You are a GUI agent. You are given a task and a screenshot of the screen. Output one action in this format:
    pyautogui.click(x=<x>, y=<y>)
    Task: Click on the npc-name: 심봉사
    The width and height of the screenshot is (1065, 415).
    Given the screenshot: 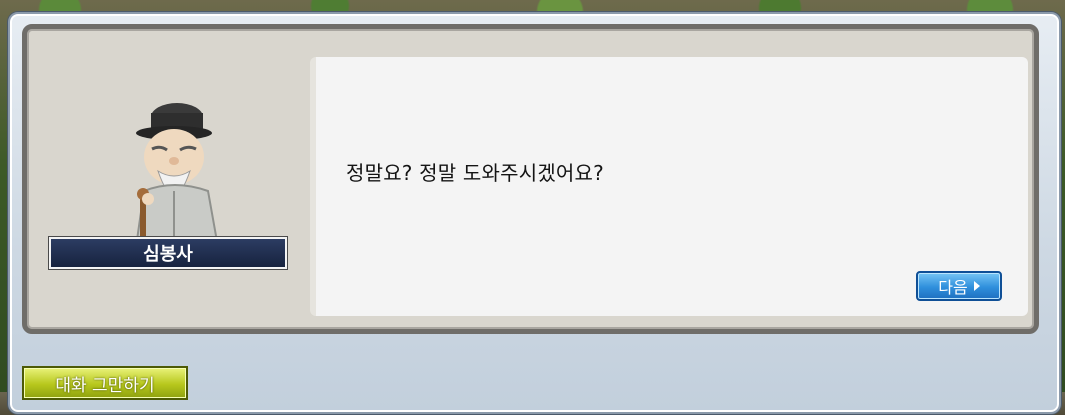 What is the action you would take?
    pyautogui.click(x=168, y=254)
    